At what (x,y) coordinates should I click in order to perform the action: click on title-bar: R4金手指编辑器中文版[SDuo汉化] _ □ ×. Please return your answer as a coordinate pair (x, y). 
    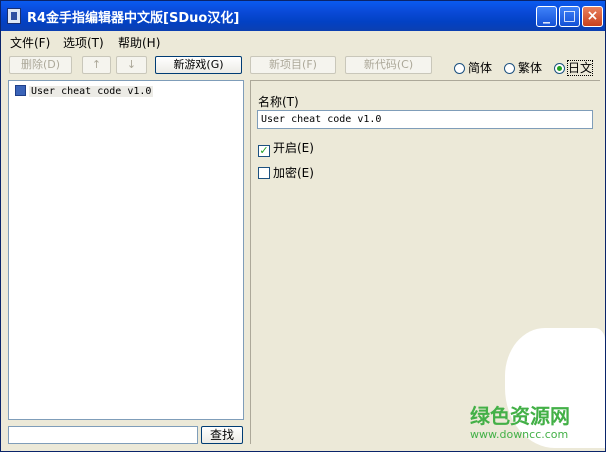
    Looking at the image, I should click on (303, 16).